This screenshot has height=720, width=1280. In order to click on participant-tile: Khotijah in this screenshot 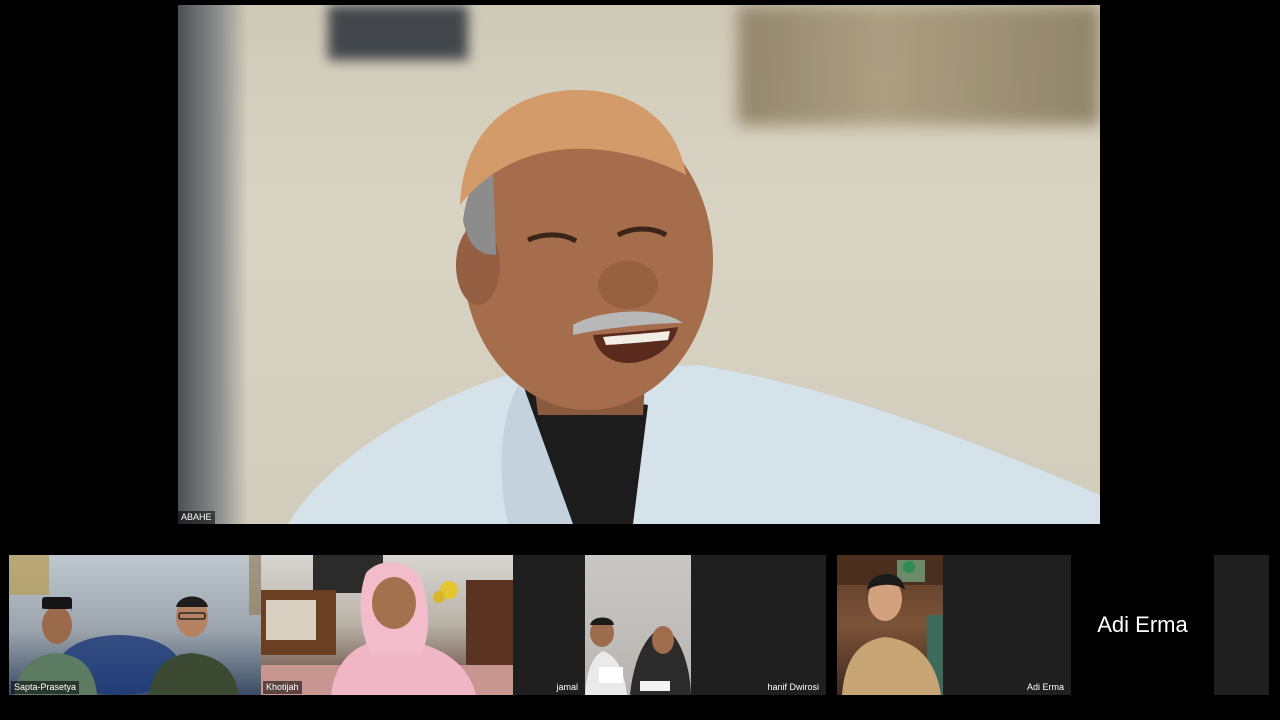, I will do `click(387, 625)`.